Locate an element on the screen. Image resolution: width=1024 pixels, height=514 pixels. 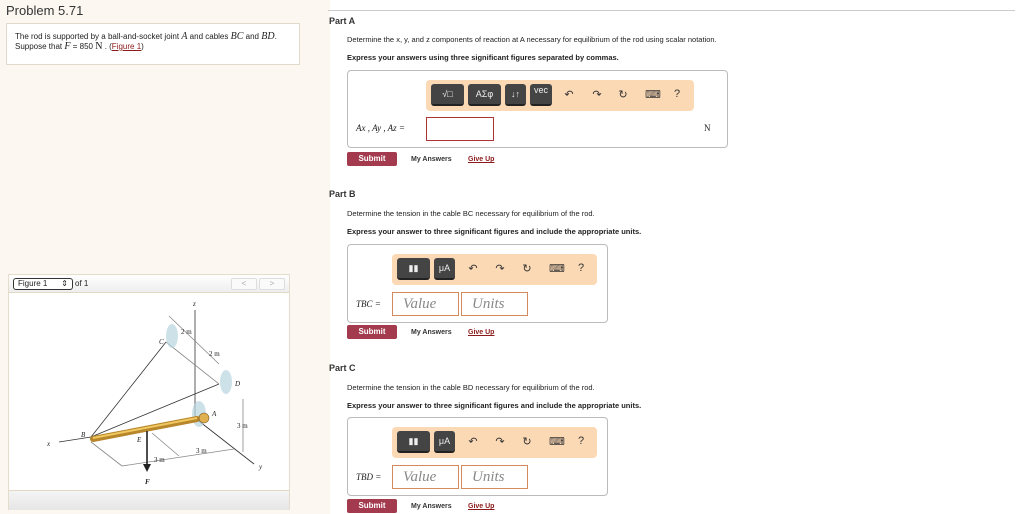
figure-count: of 1 is located at coordinates (82, 283).